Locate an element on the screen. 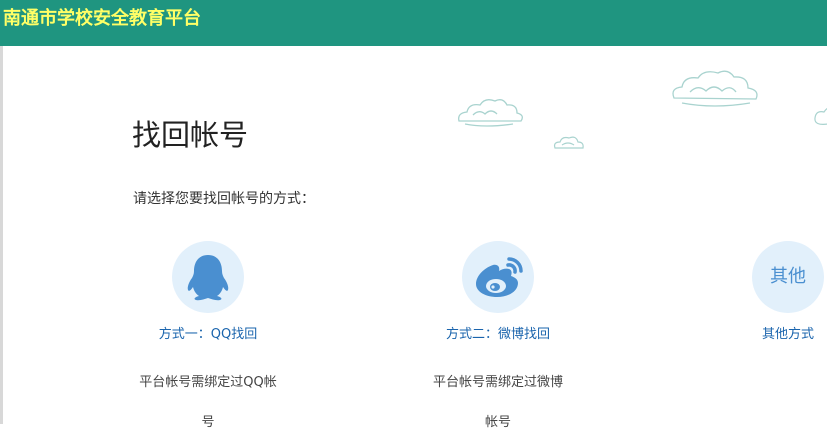  qq-penguin-icon is located at coordinates (208, 278).